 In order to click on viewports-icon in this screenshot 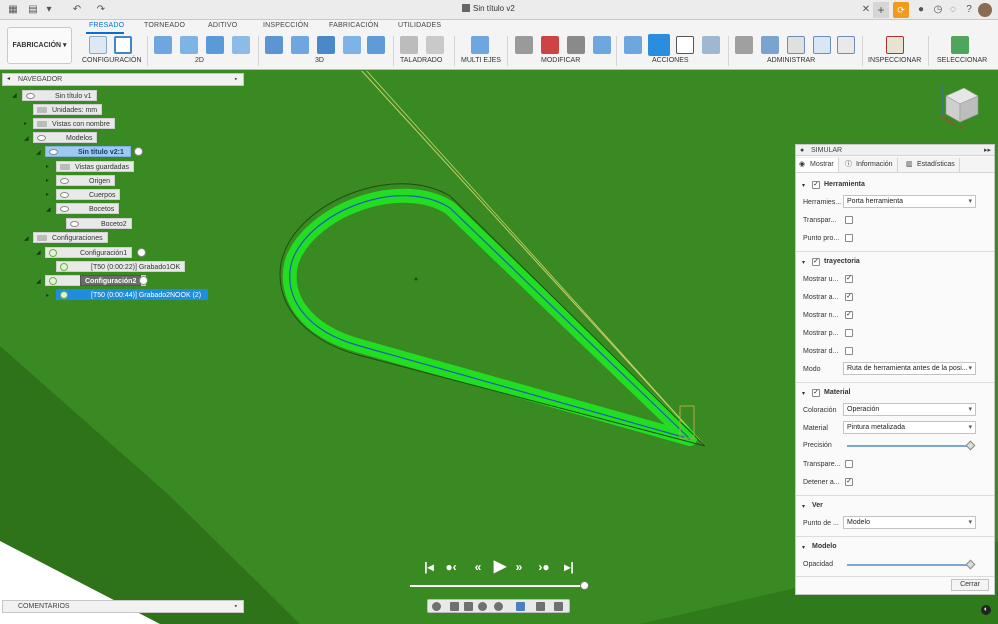, I will do `click(558, 606)`.